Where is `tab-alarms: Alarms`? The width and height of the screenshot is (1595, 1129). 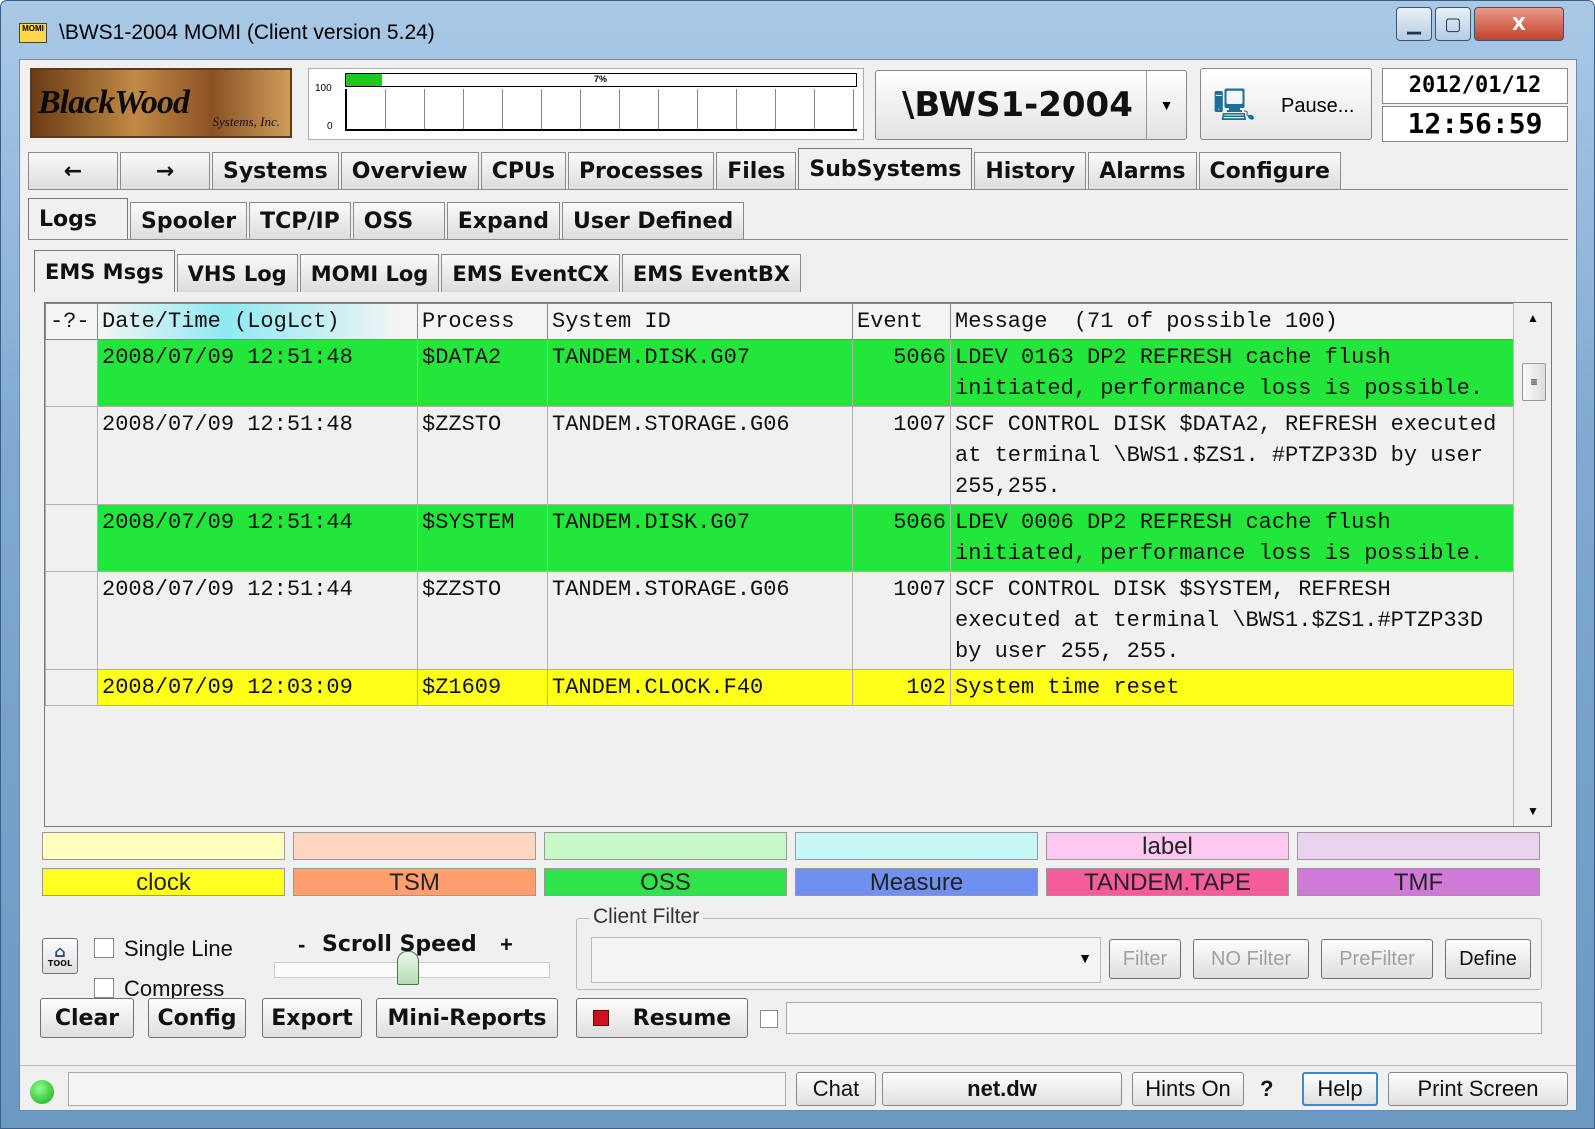
tab-alarms: Alarms is located at coordinates (1142, 171).